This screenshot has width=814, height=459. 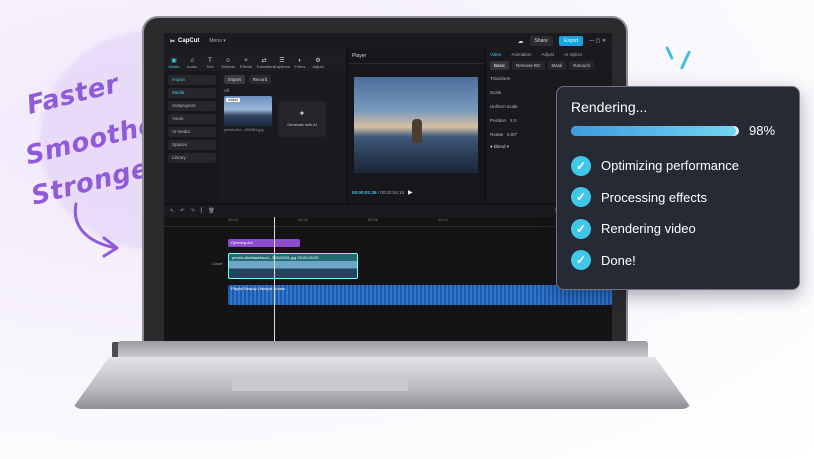 I want to click on delete-icon: 🗑, so click(x=211, y=211).